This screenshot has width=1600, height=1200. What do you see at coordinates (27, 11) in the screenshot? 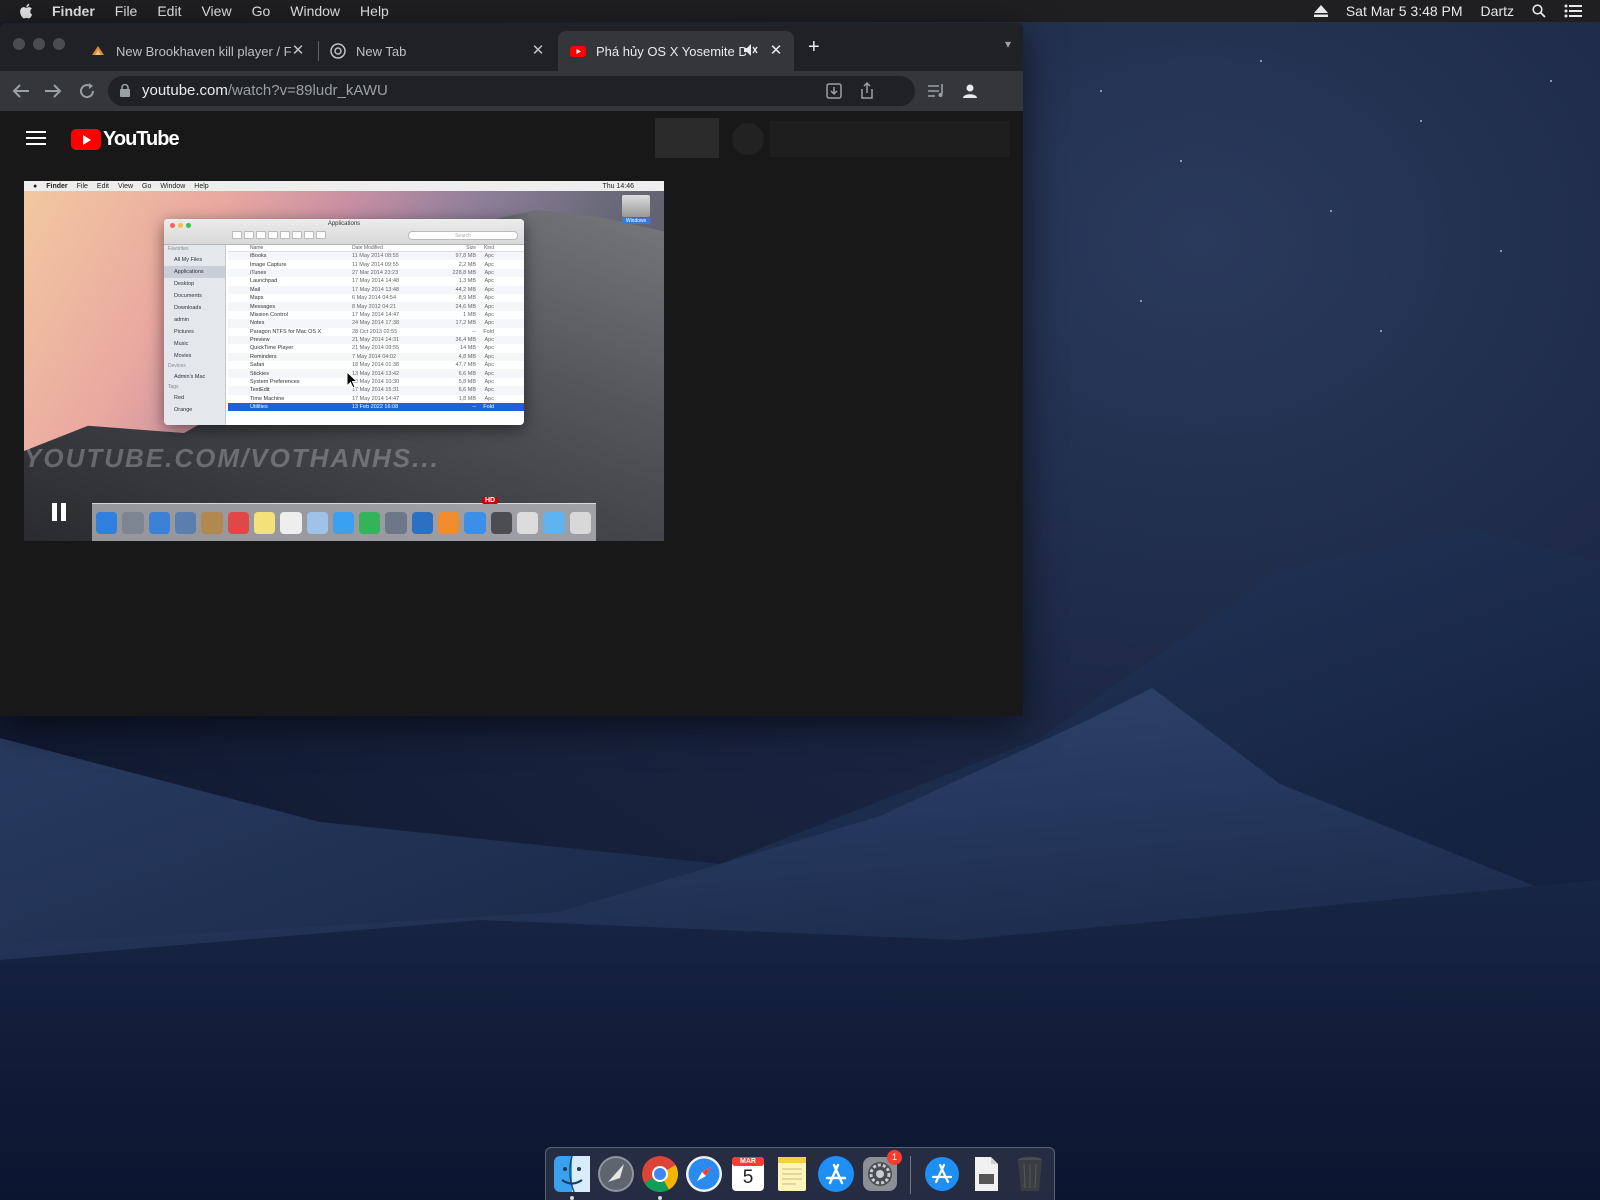
I see `apple-icon` at bounding box center [27, 11].